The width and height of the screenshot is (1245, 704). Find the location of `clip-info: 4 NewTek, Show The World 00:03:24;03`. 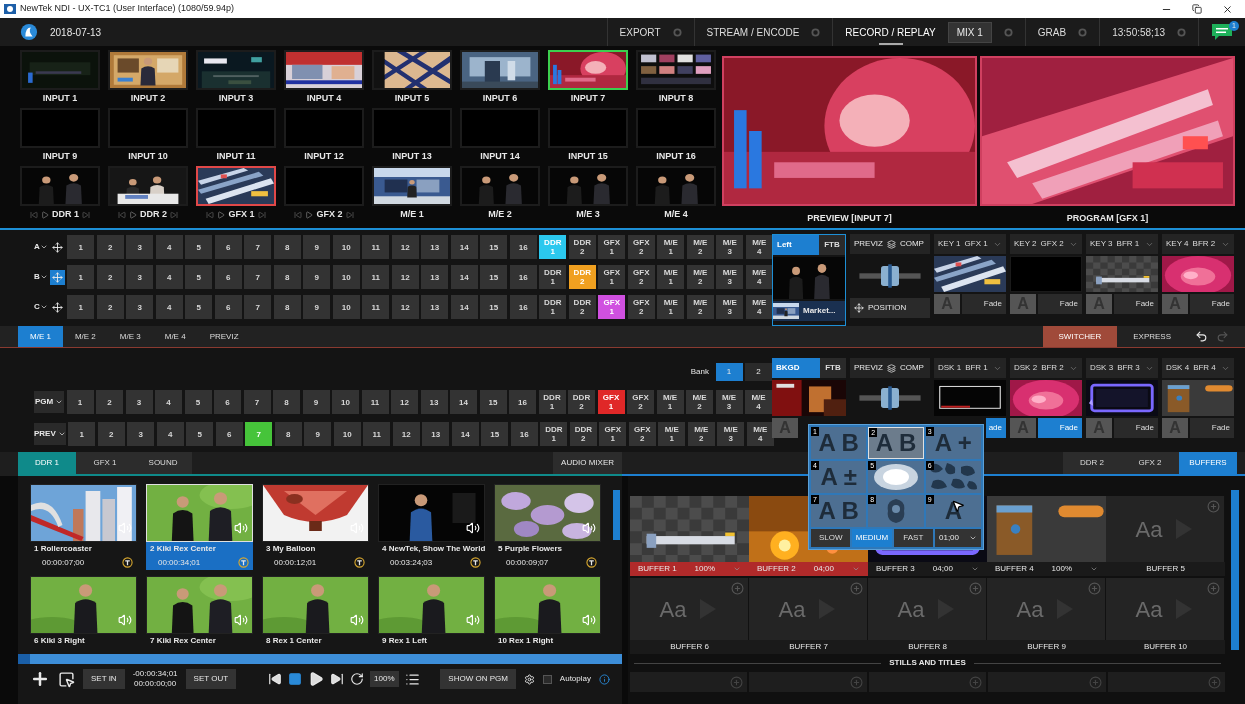

clip-info: 4 NewTek, Show The World 00:03:24;03 is located at coordinates (431, 556).